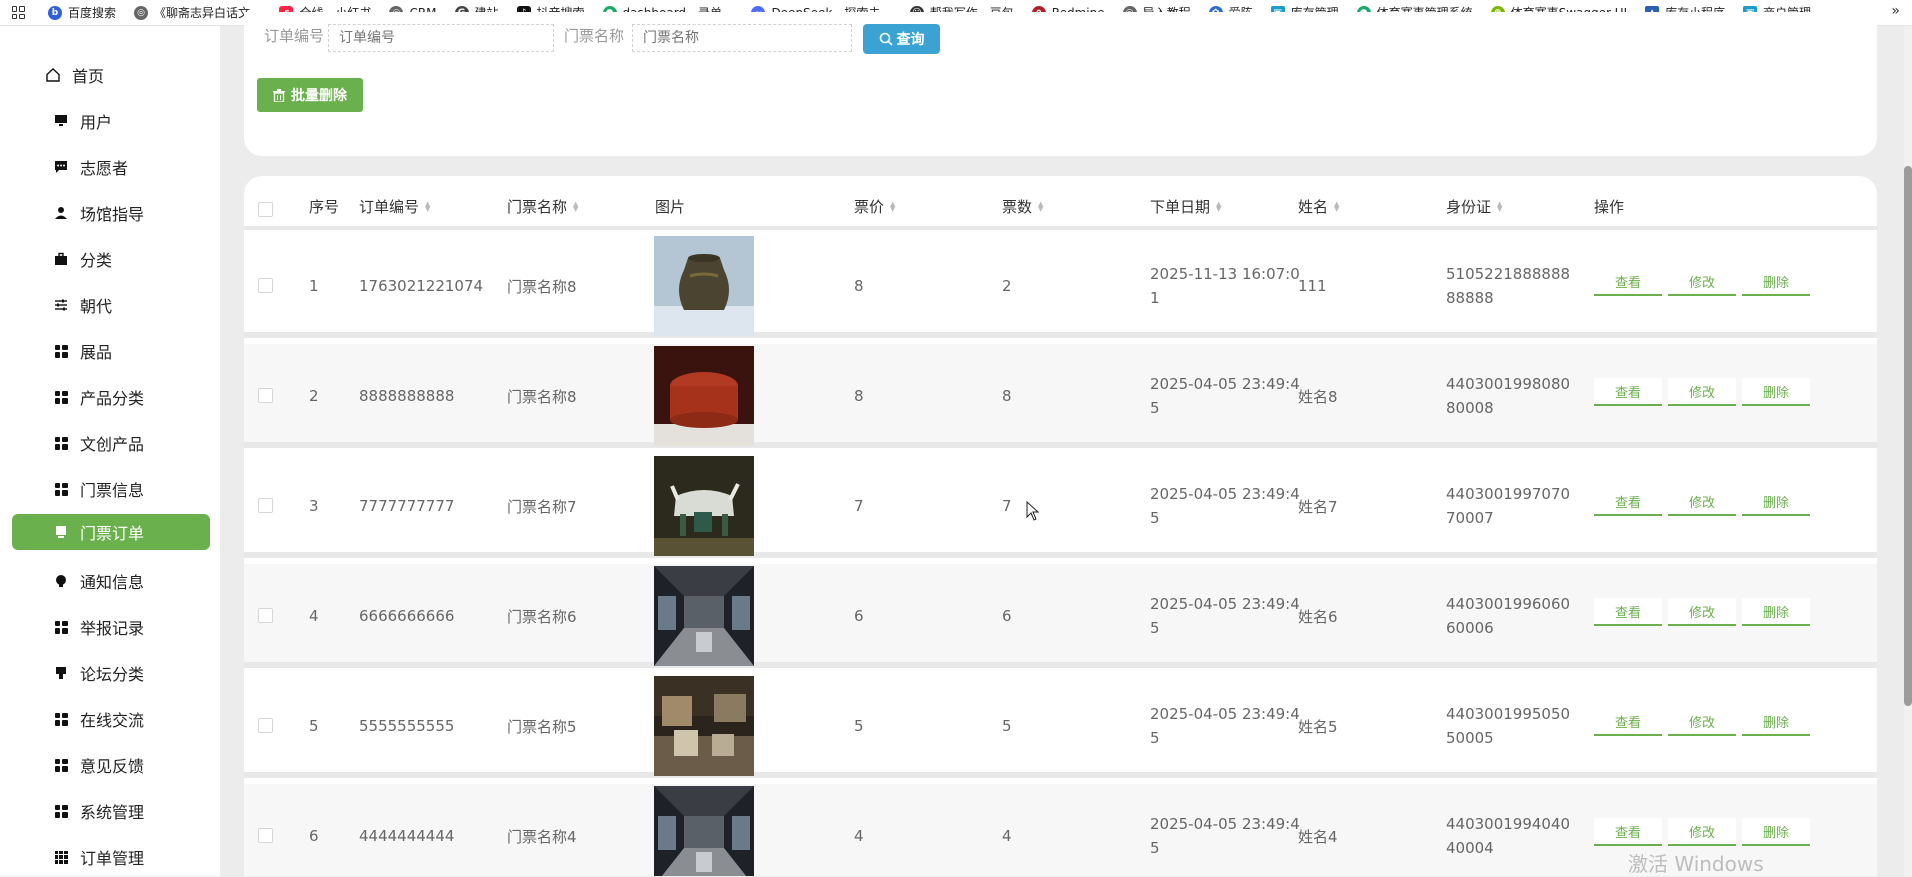  Describe the element at coordinates (111, 167) in the screenshot. I see `sidebar-item-volunteers: 志愿者` at that location.